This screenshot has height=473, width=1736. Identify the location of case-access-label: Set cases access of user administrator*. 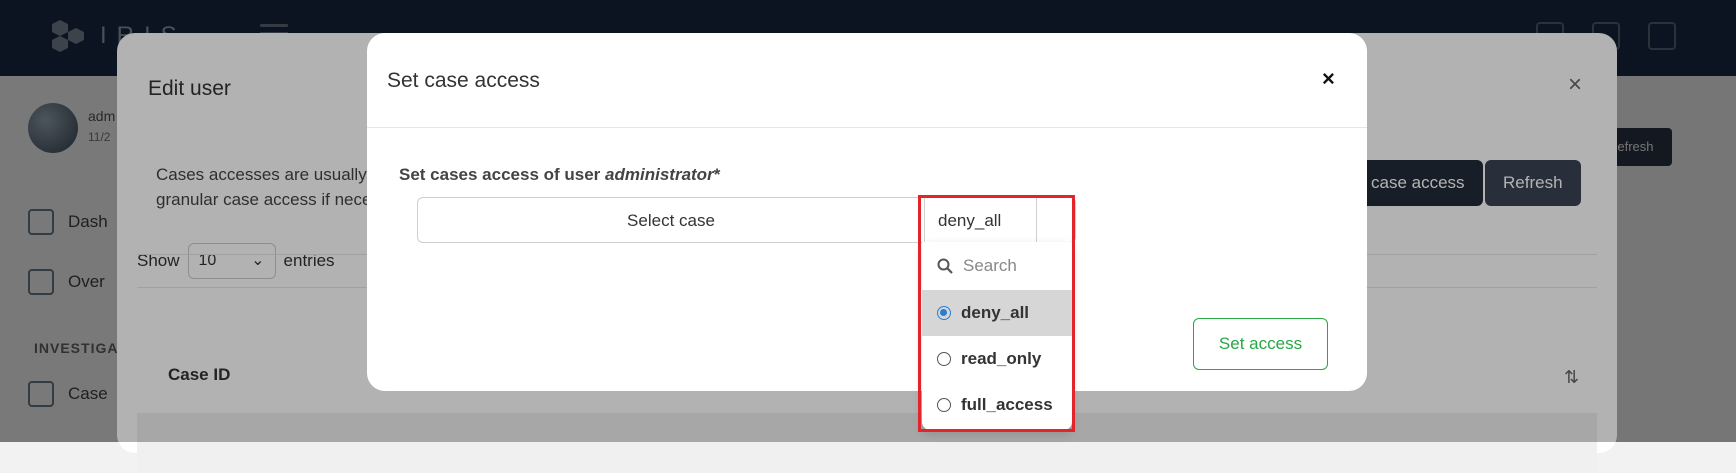
(559, 175).